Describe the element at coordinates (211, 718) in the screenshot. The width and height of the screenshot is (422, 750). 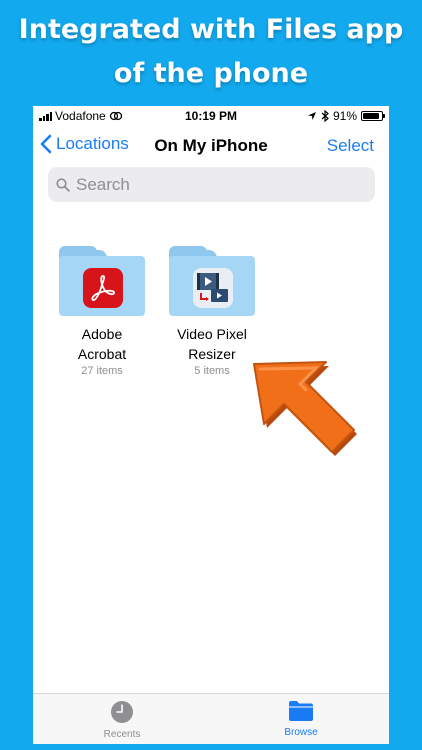
I see `tab-bar: Recents Browse` at that location.